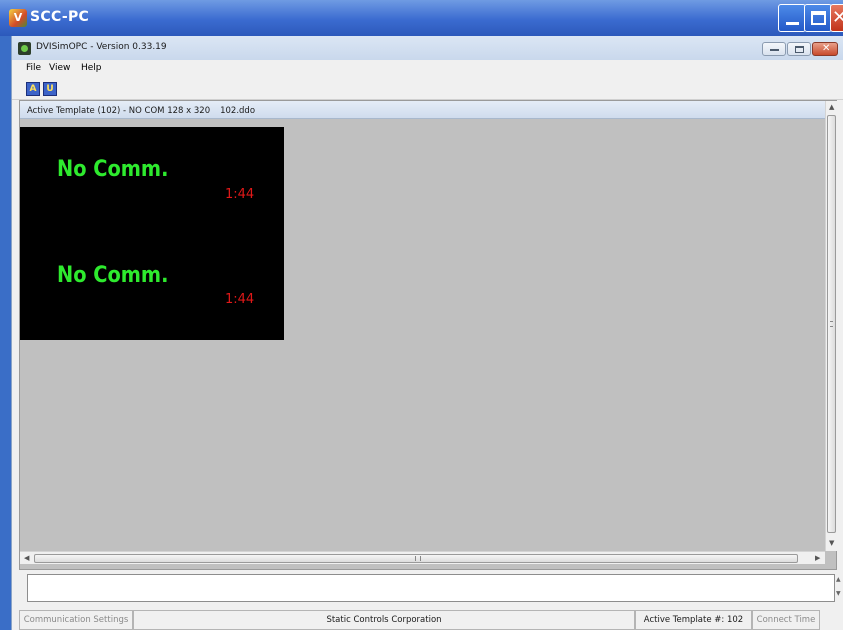 This screenshot has width=843, height=630. What do you see at coordinates (240, 299) in the screenshot?
I see `display-line-2-time: 1:44` at bounding box center [240, 299].